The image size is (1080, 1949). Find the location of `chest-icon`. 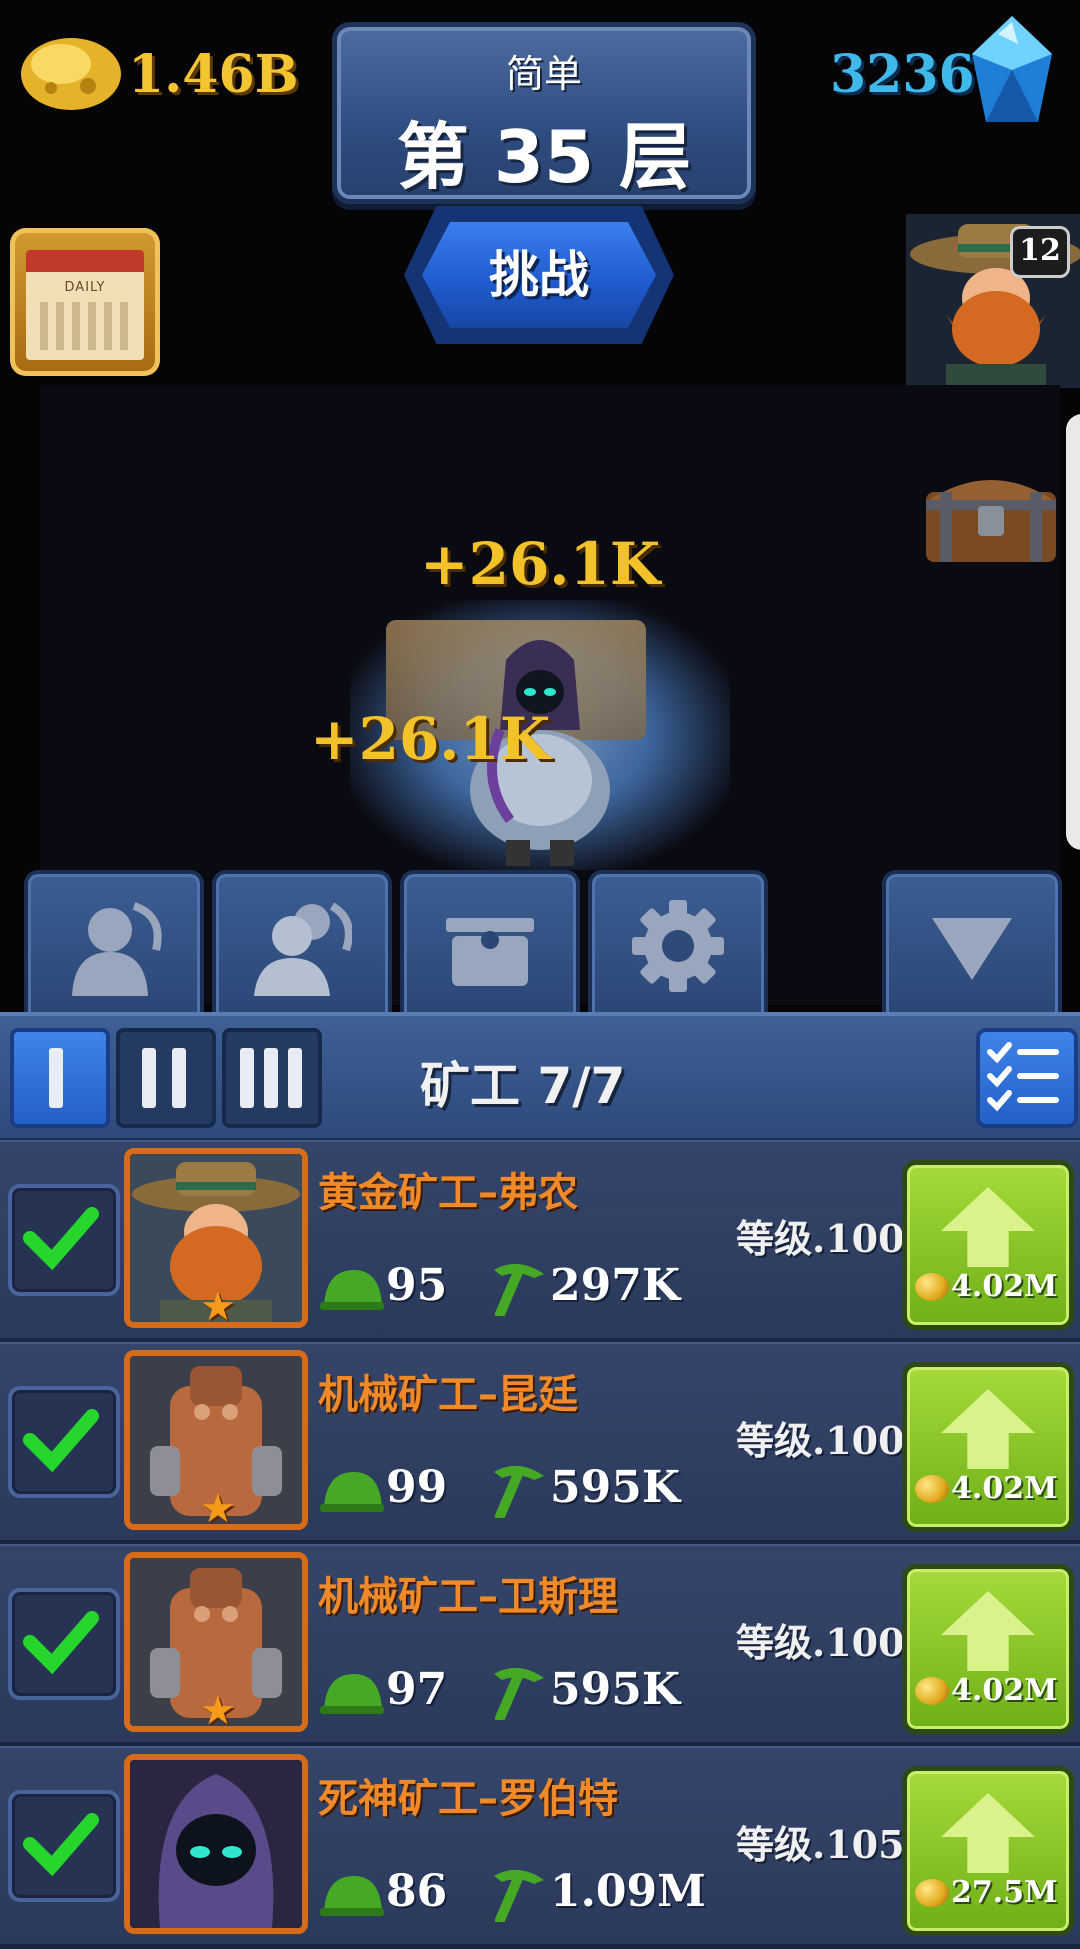

chest-icon is located at coordinates (991, 521).